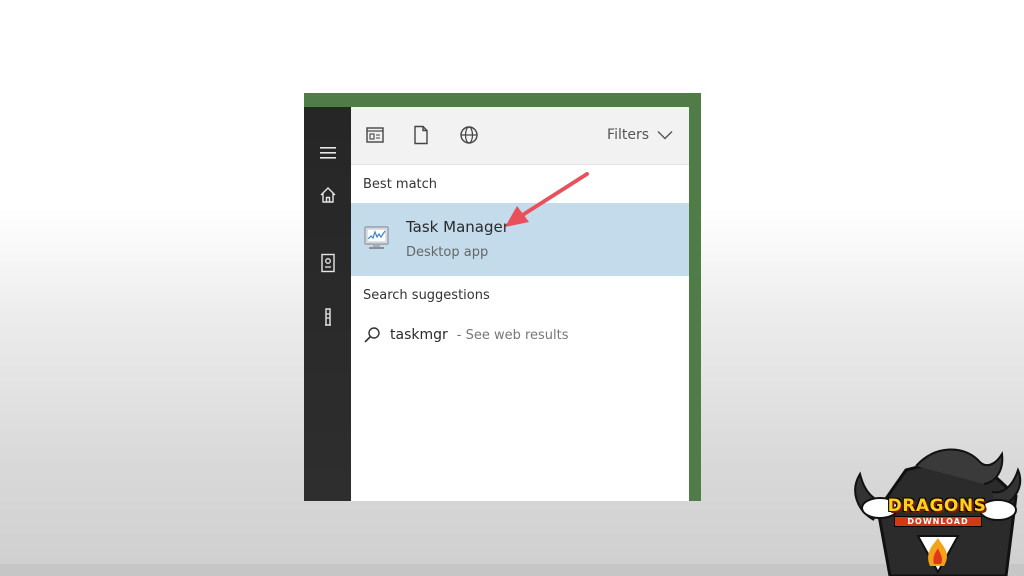 This screenshot has width=1024, height=576. What do you see at coordinates (426, 295) in the screenshot?
I see `search-suggestions-heading: Search suggestions` at bounding box center [426, 295].